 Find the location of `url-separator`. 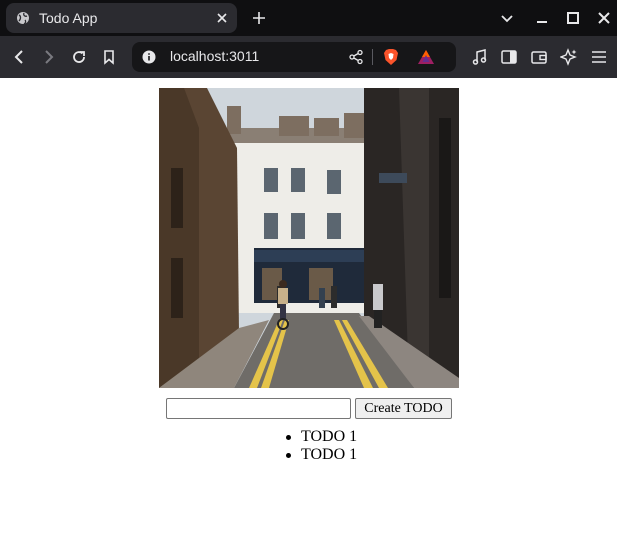

url-separator is located at coordinates (372, 57).